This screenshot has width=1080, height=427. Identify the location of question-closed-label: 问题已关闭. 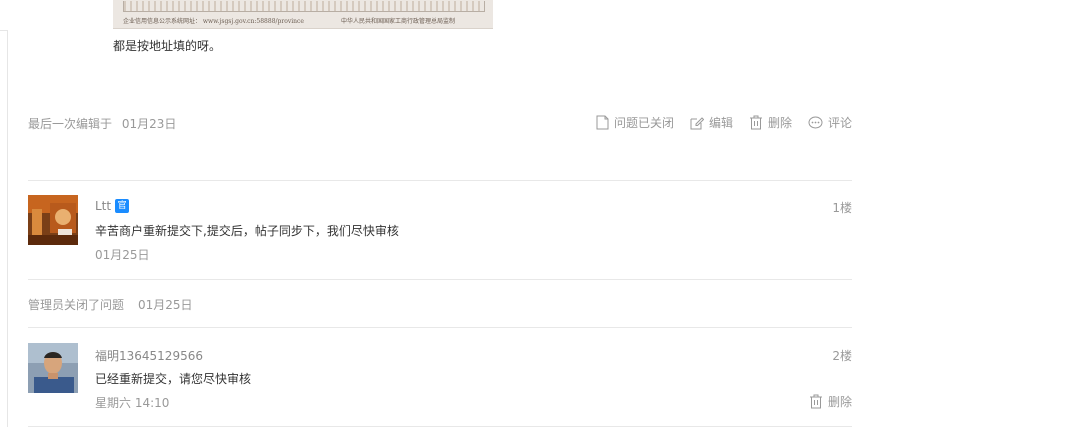
(643, 123).